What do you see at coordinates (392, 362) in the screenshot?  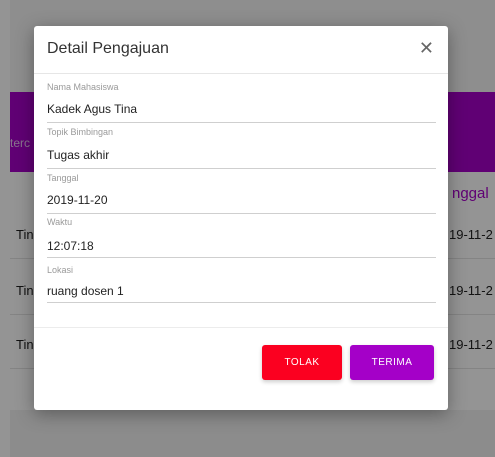 I see `accept-button: TERIMA` at bounding box center [392, 362].